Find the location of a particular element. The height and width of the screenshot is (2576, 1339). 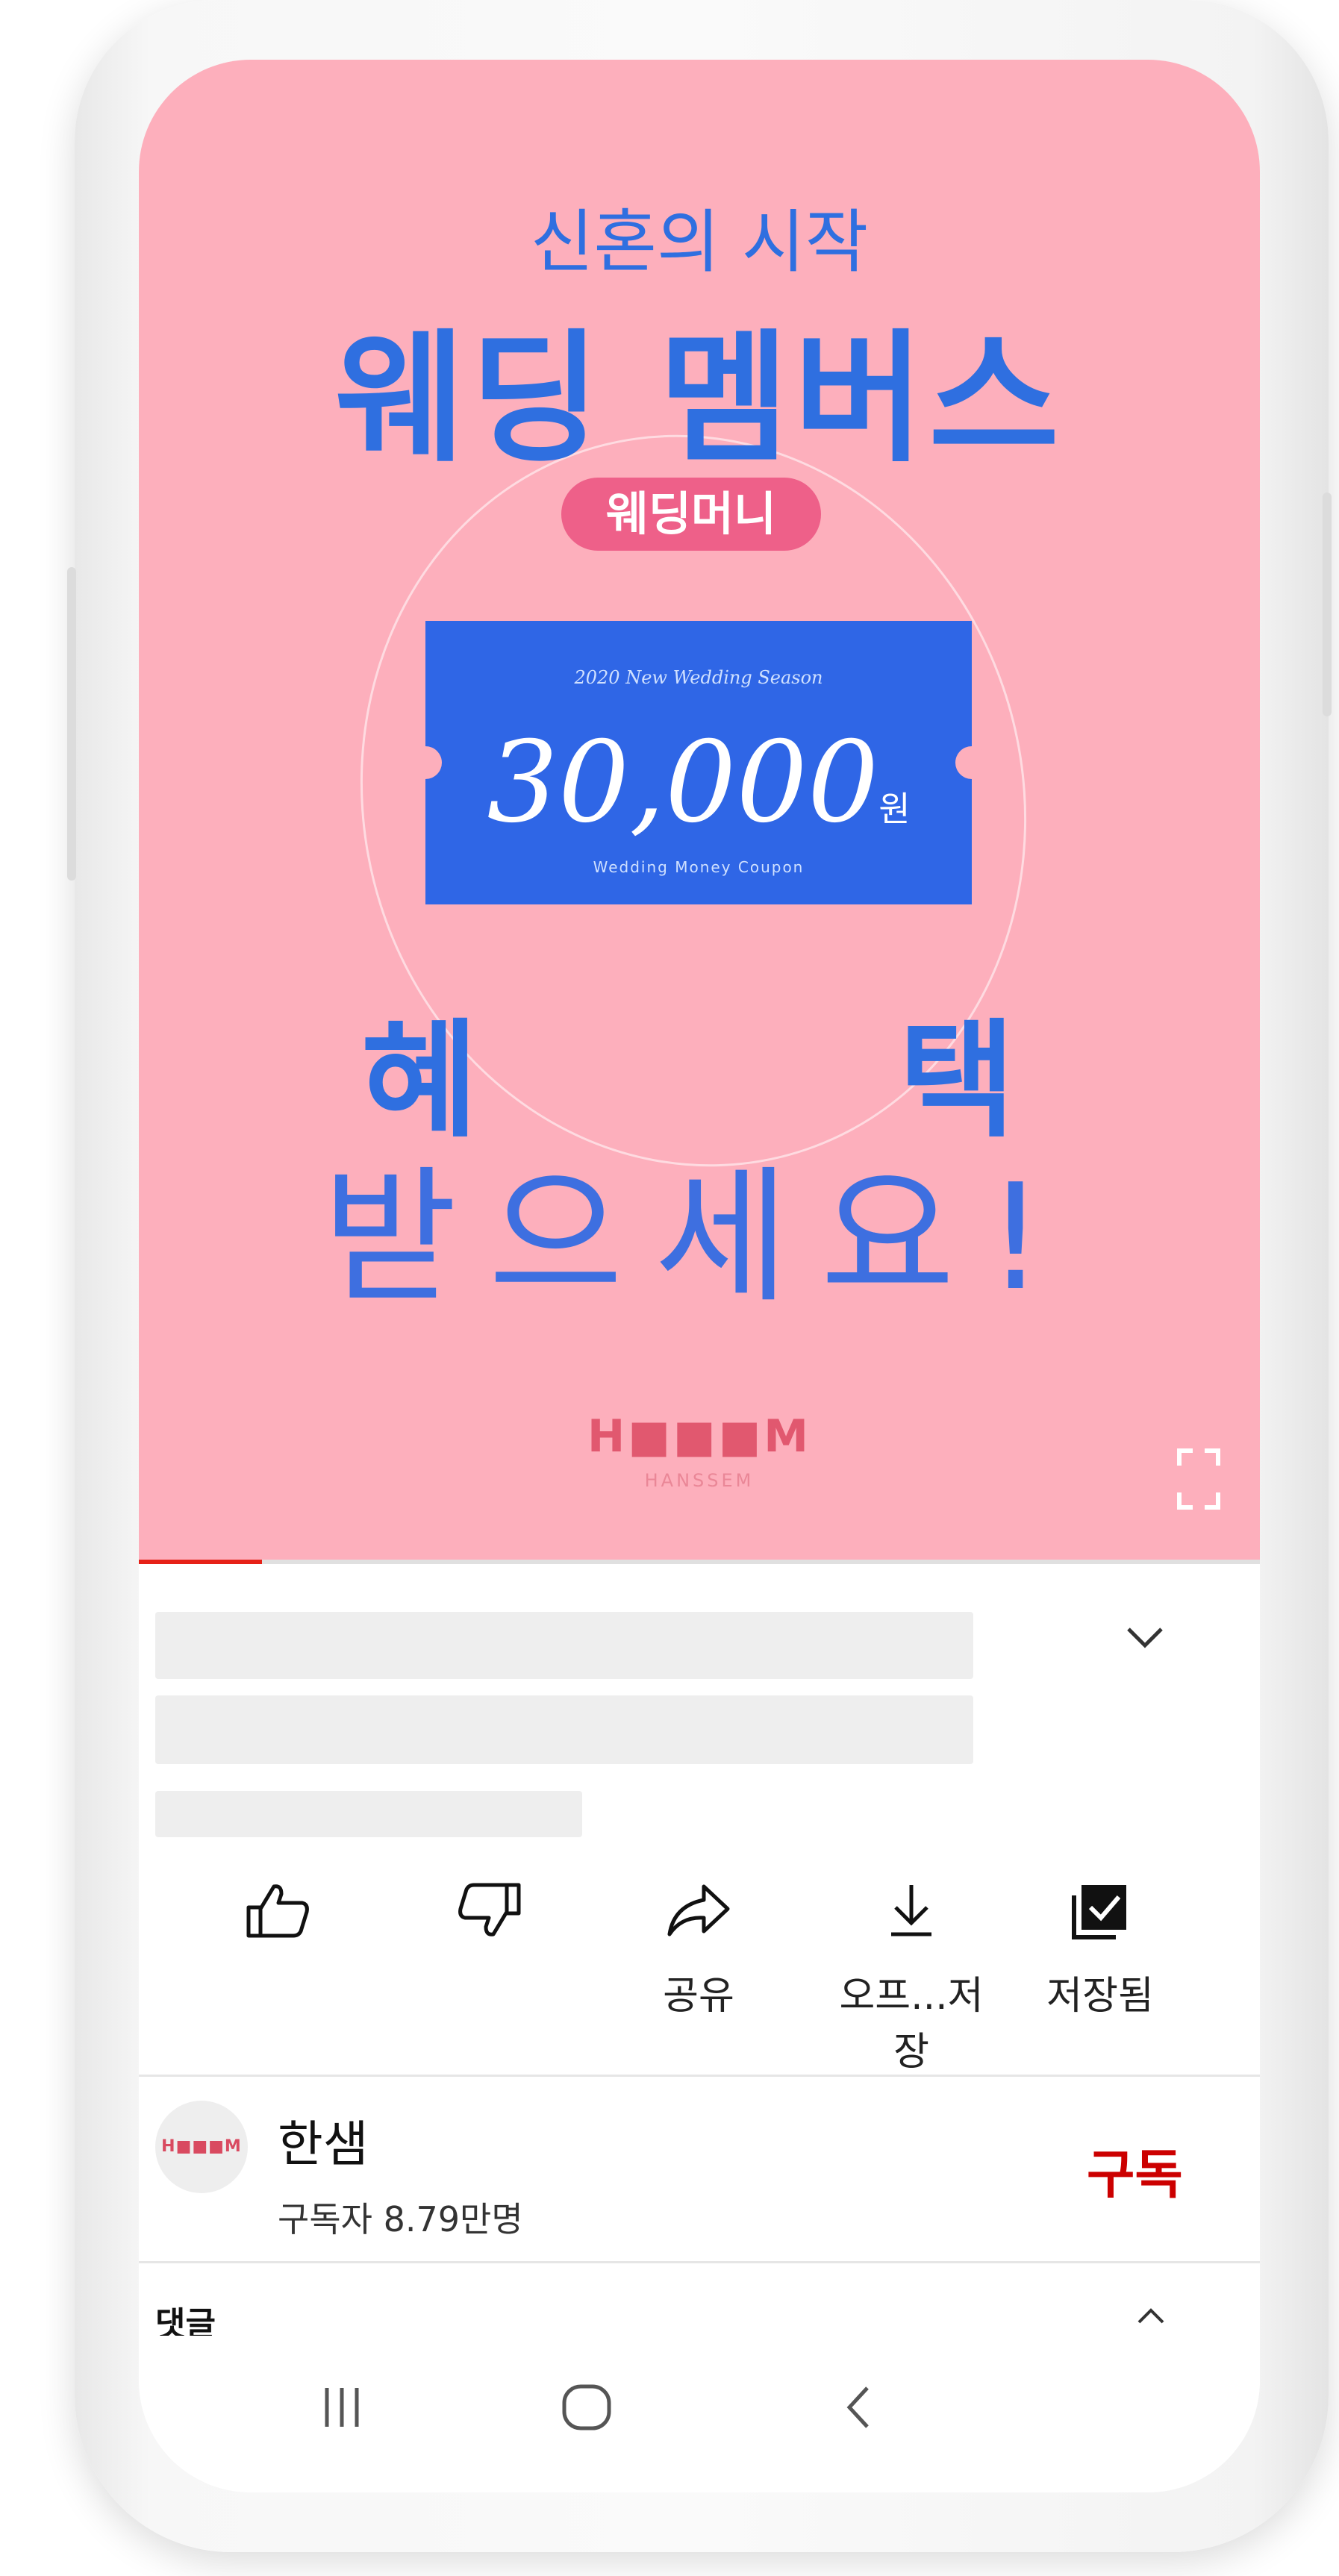

share-icon is located at coordinates (699, 1910).